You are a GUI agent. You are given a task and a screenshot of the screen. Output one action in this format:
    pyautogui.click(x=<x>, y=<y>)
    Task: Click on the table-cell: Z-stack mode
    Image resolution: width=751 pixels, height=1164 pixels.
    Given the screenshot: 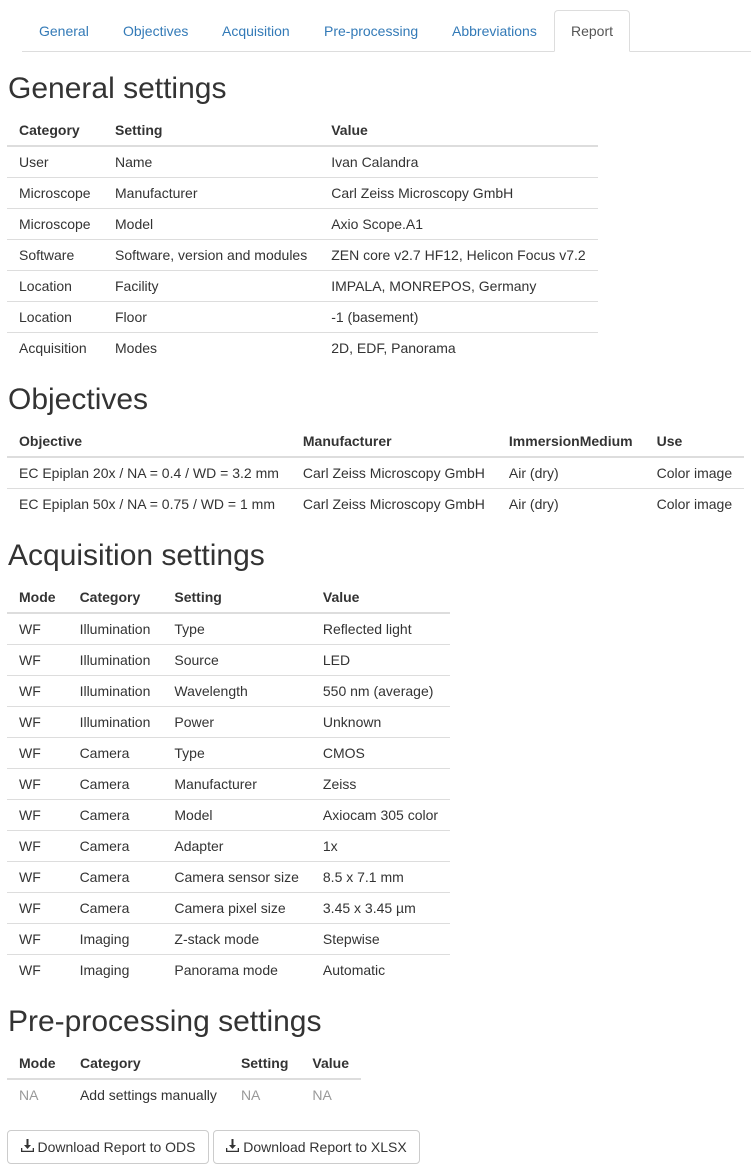 What is the action you would take?
    pyautogui.click(x=236, y=938)
    